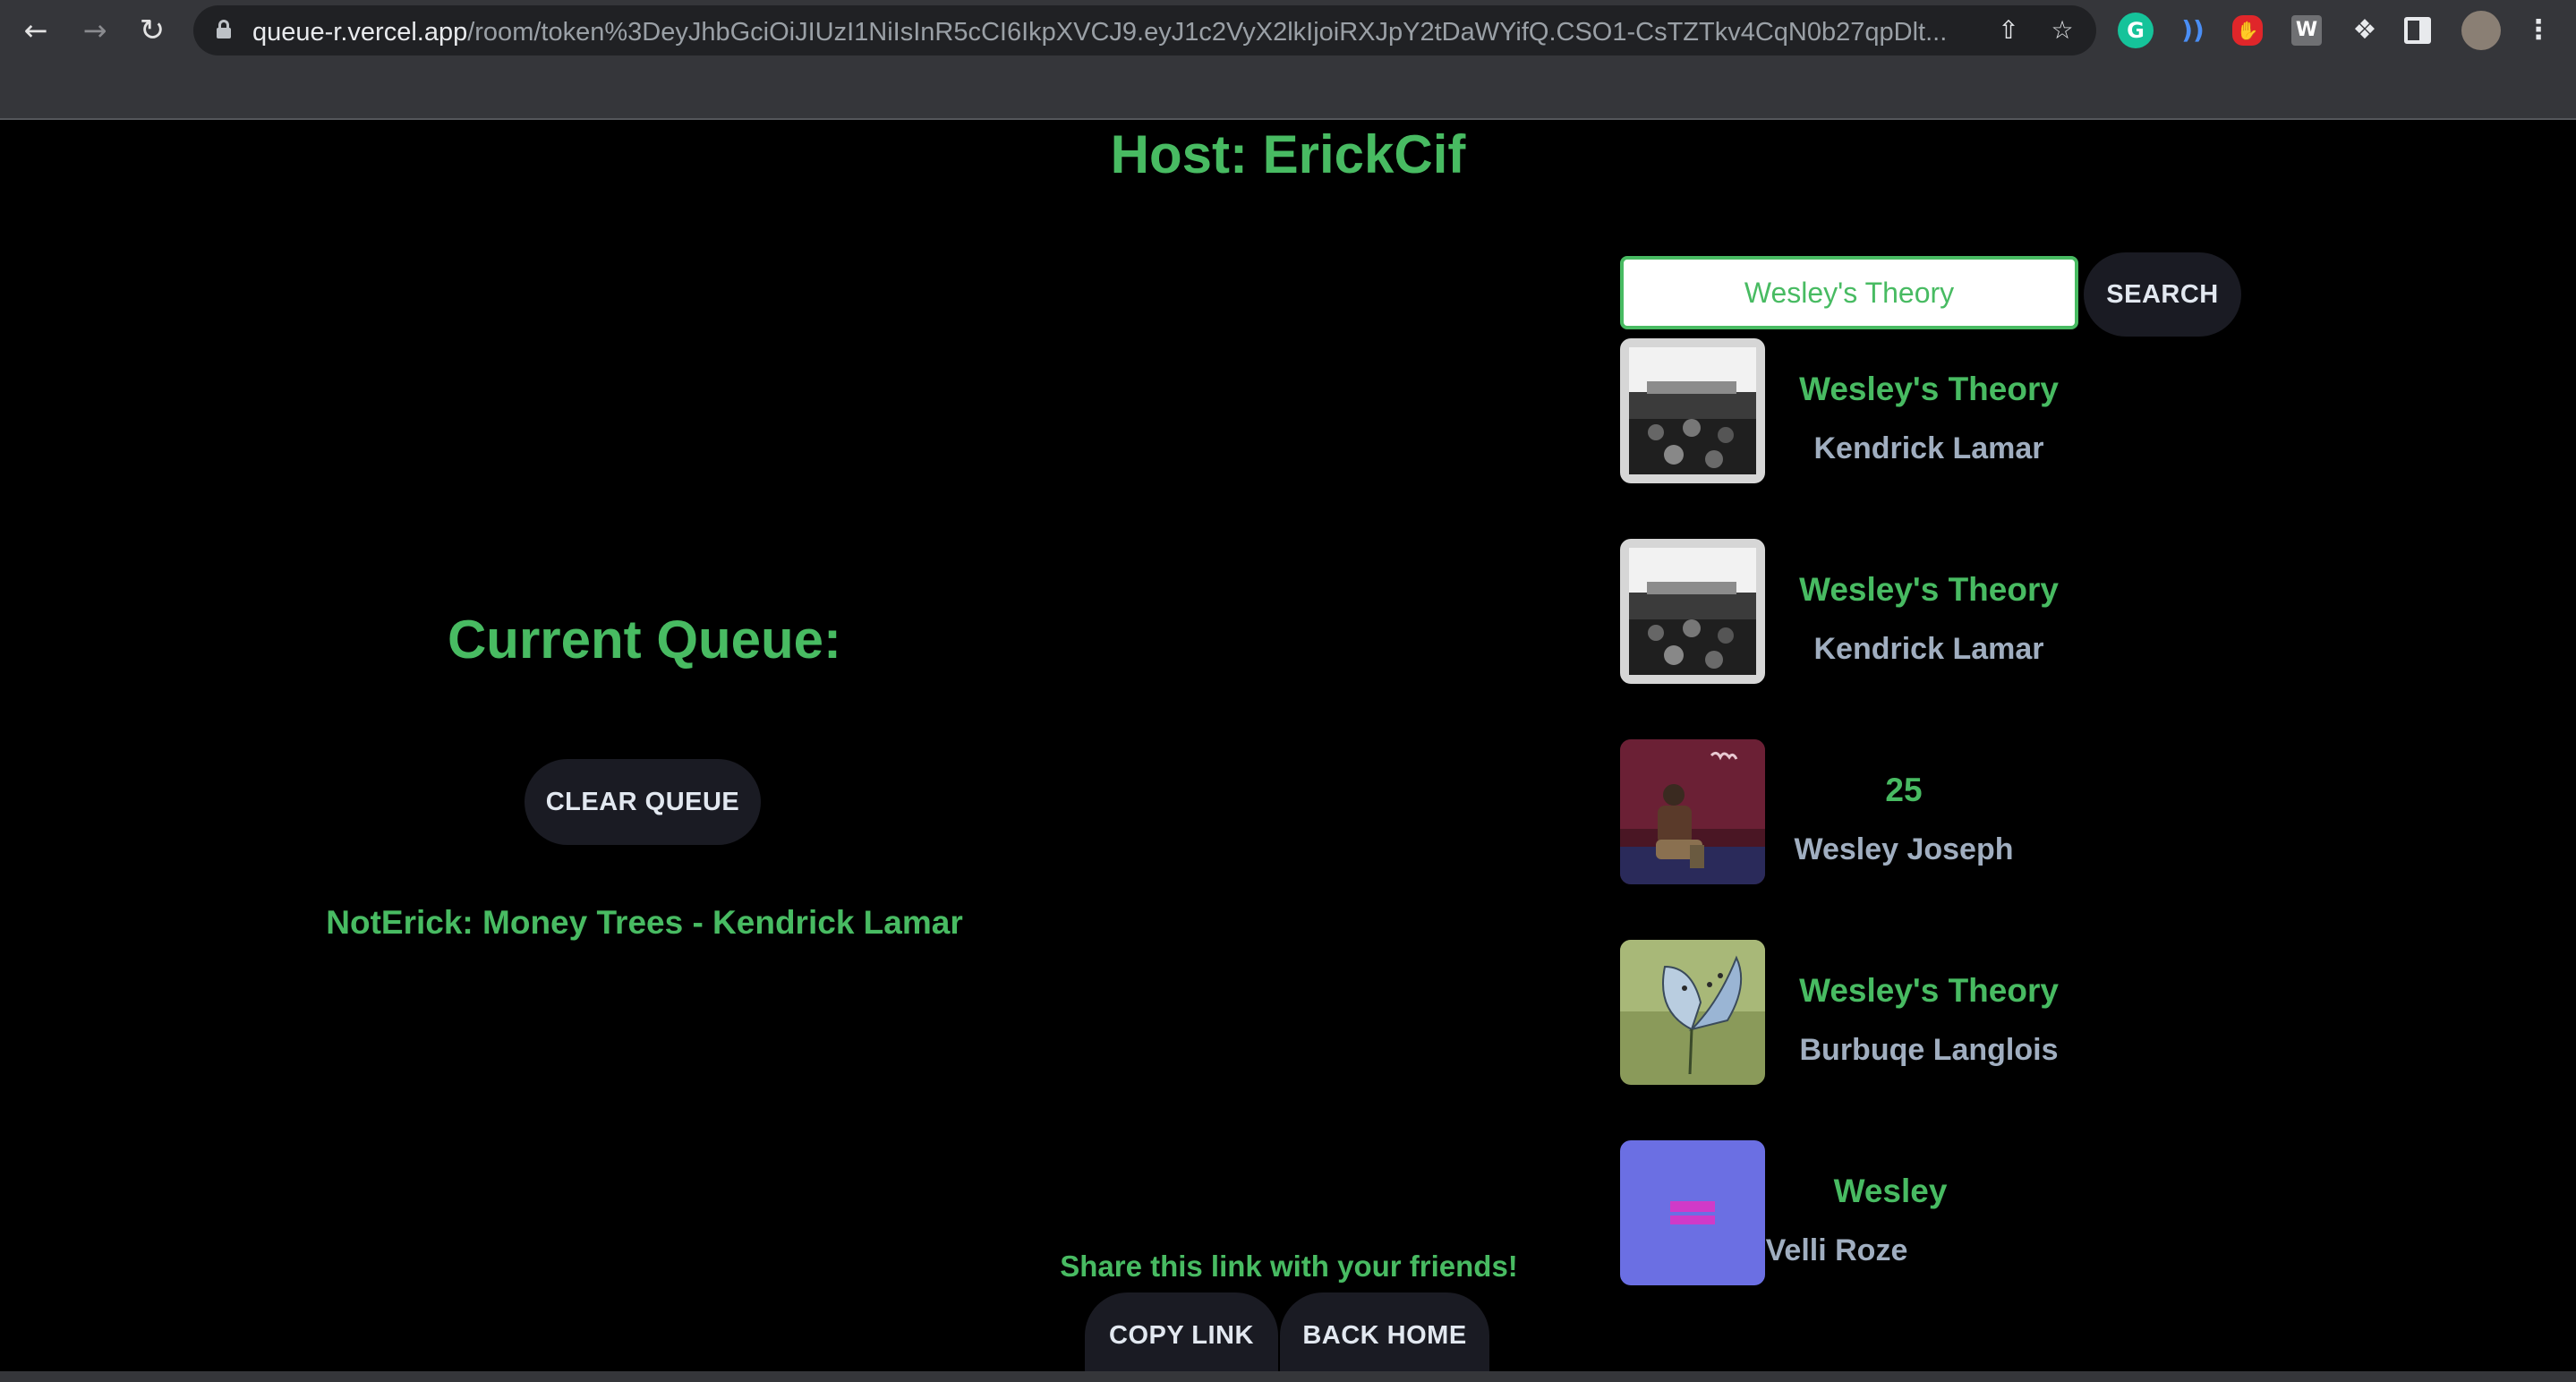 This screenshot has width=2576, height=1382. What do you see at coordinates (1181, 1335) in the screenshot?
I see `copy-link-button: COPY LINK` at bounding box center [1181, 1335].